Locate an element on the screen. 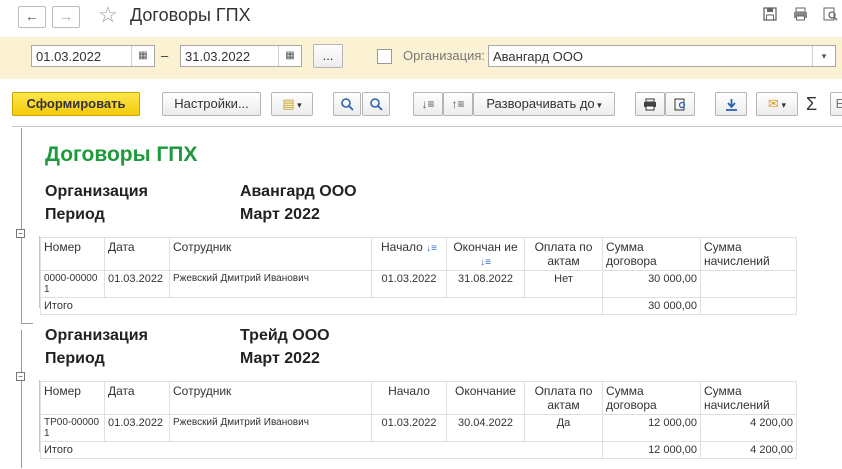 The image size is (842, 469). cell-number: ТР00-00000 1 is located at coordinates (72, 428).